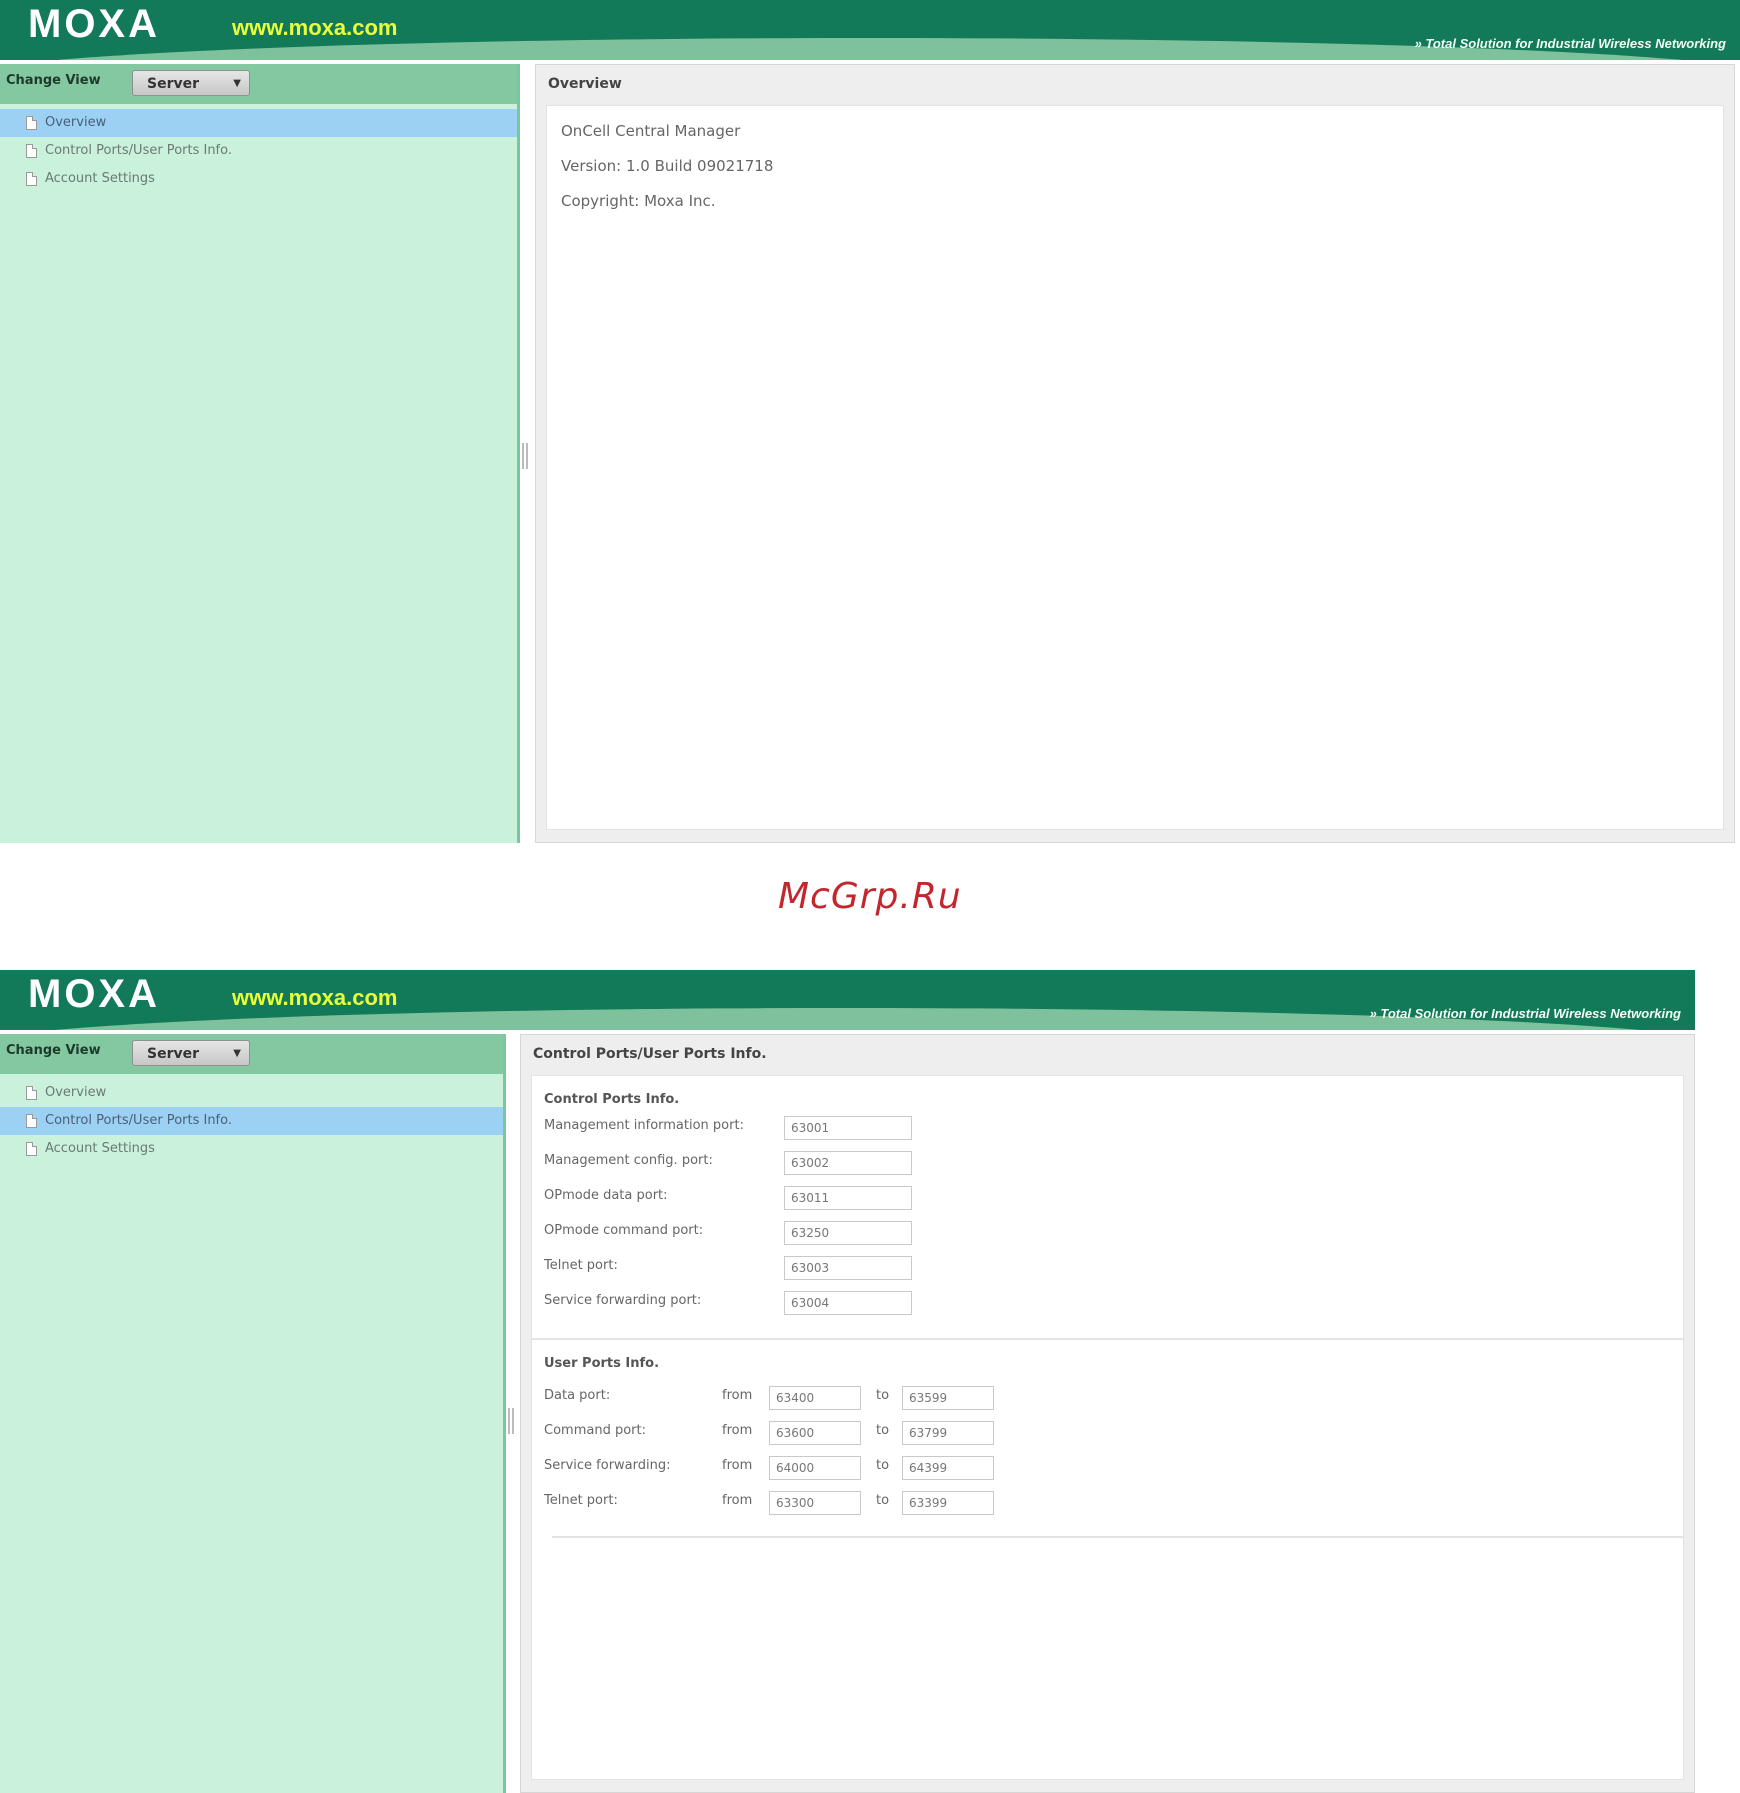 The height and width of the screenshot is (1793, 1740). Describe the element at coordinates (848, 1303) in the screenshot. I see `service-forwarding-port-input: 63004` at that location.